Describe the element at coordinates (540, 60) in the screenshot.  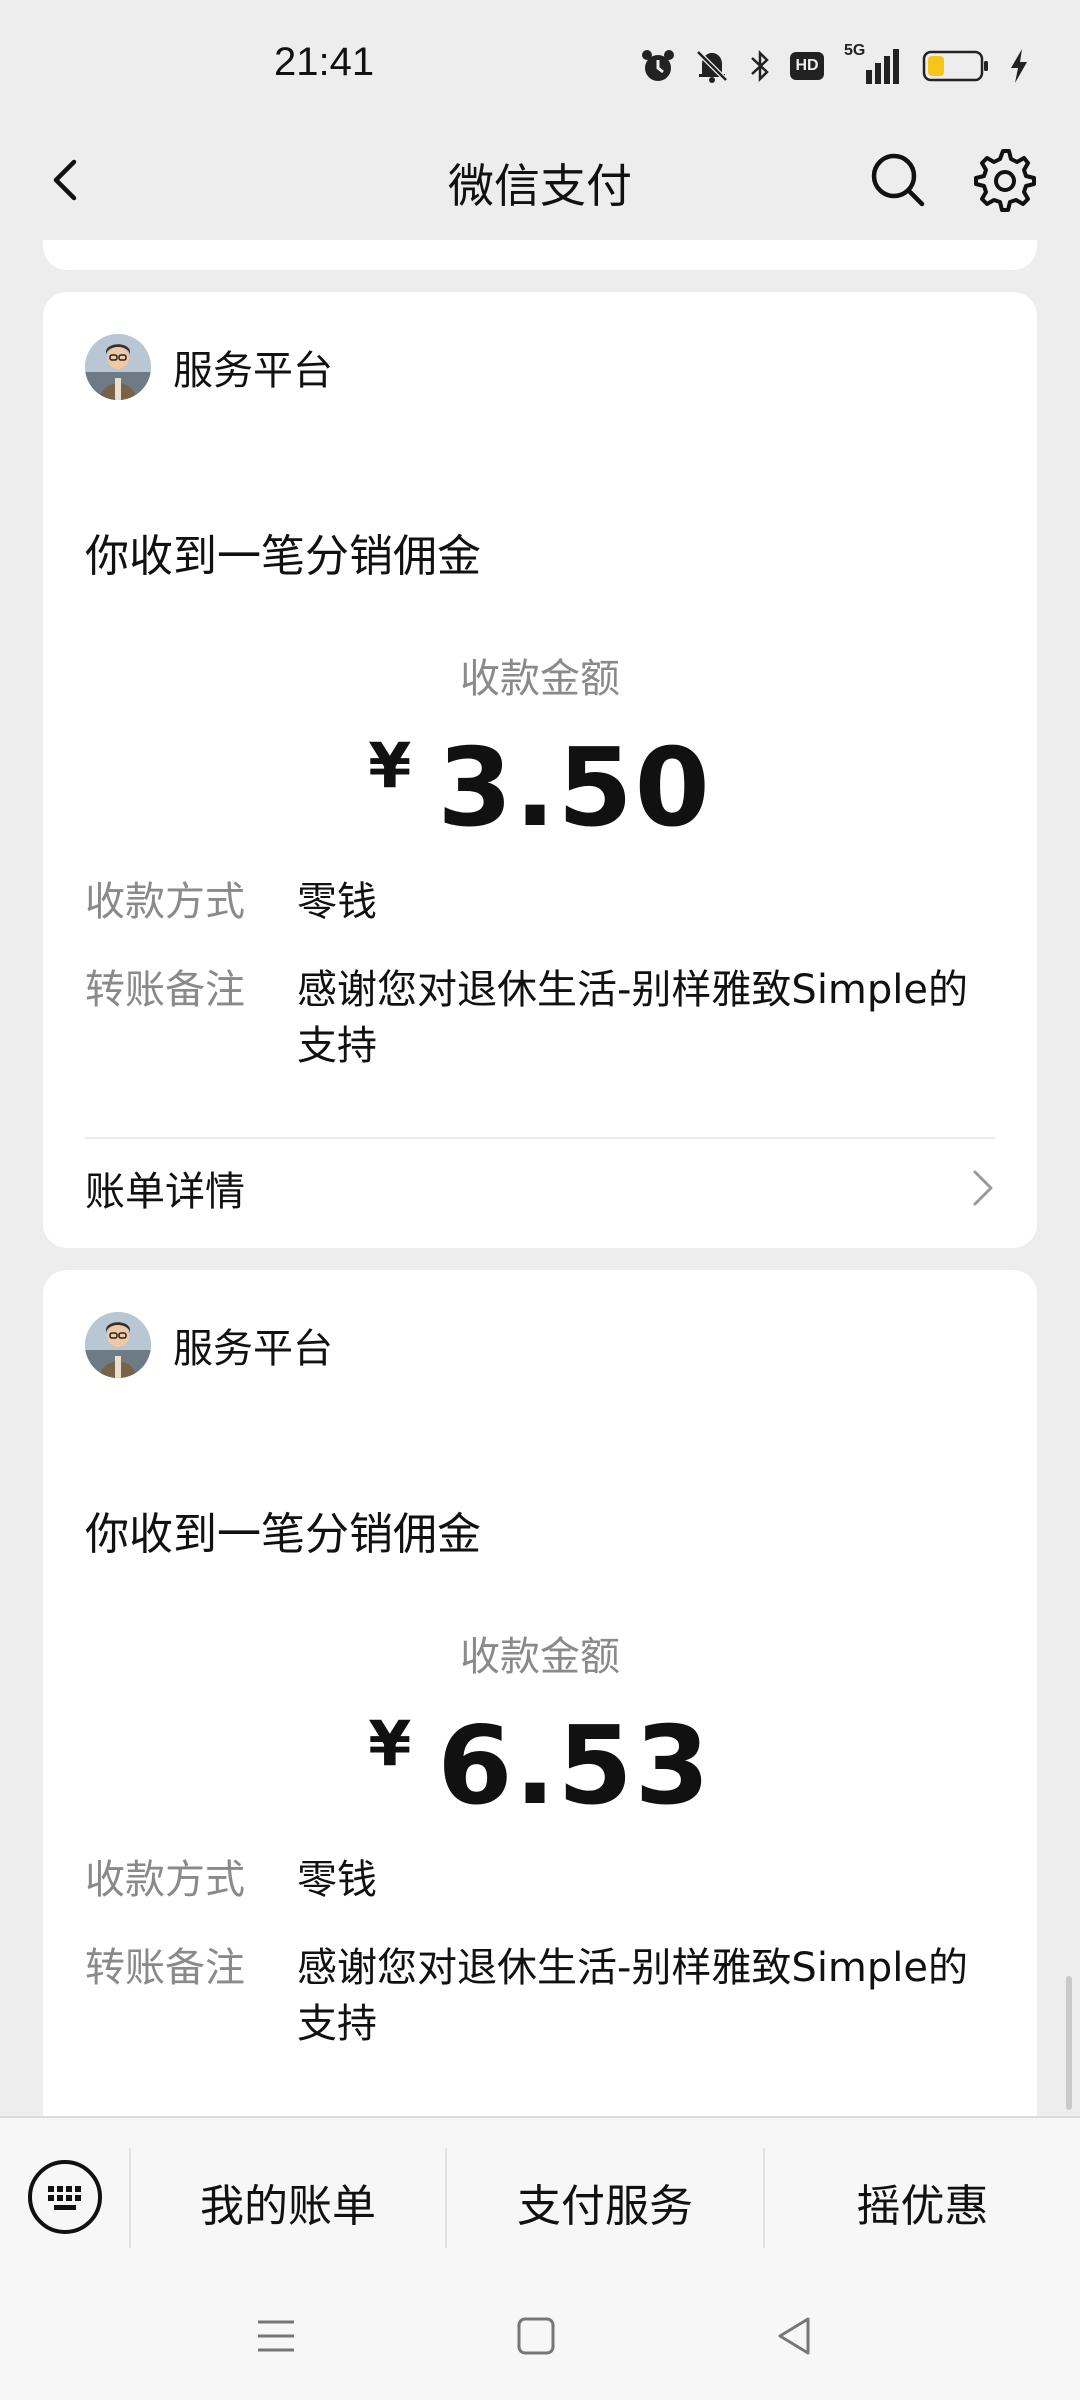
I see `status-bar: 21:41 HD 5G` at that location.